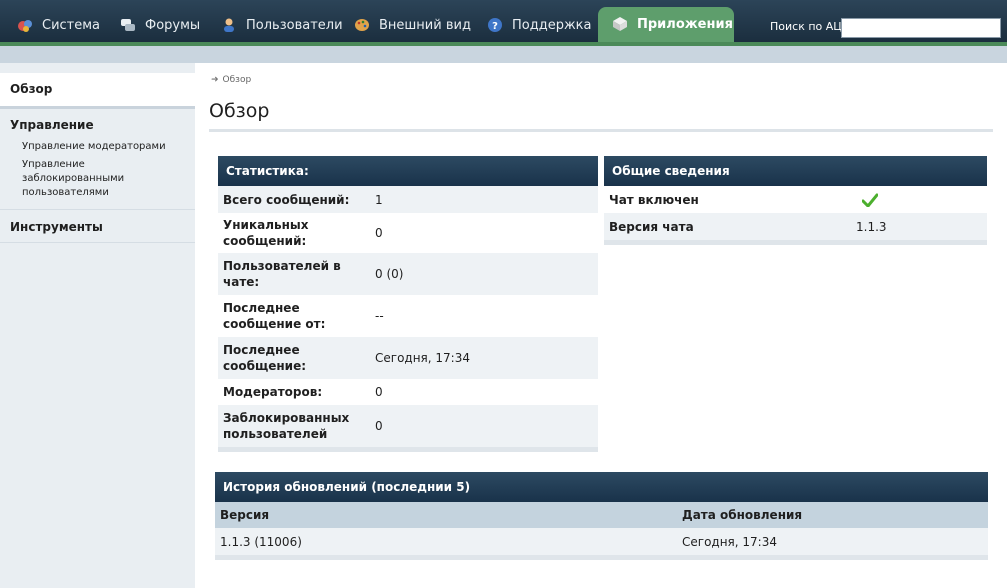 Image resolution: width=1007 pixels, height=588 pixels. Describe the element at coordinates (408, 171) in the screenshot. I see `stats-panel-title: Статистика:` at that location.